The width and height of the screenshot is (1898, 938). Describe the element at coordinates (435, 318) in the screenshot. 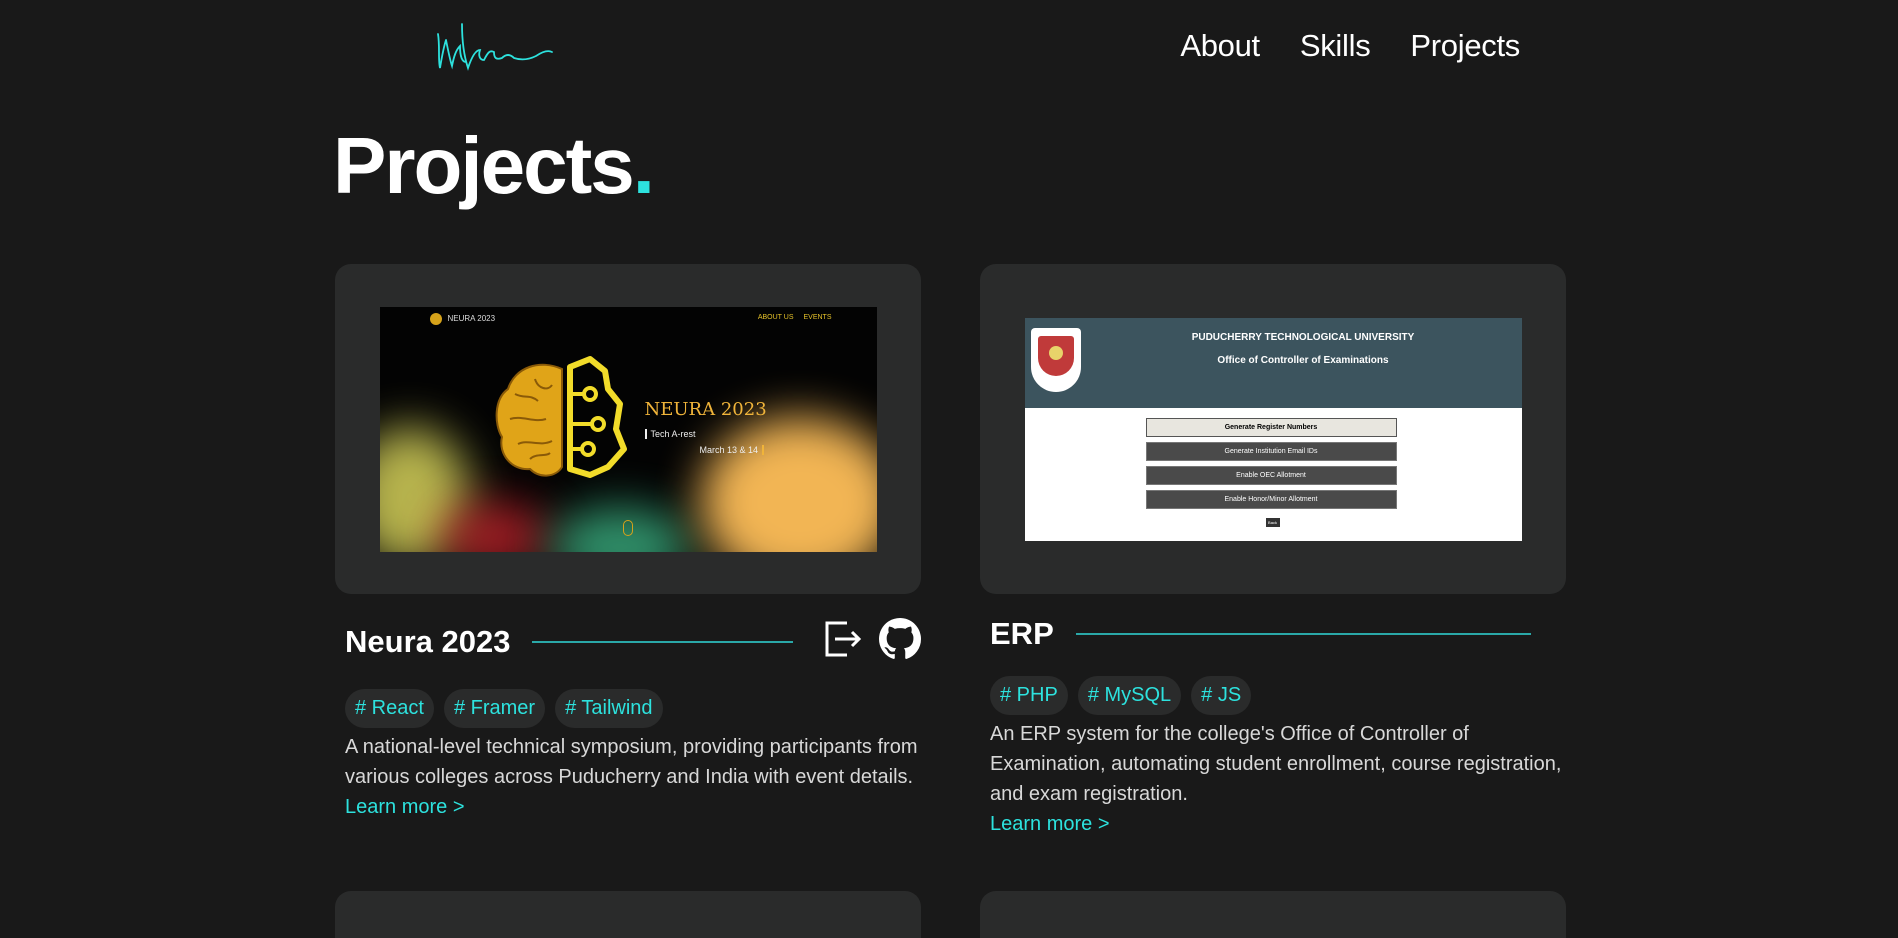

I see `neura-logo-icon` at that location.